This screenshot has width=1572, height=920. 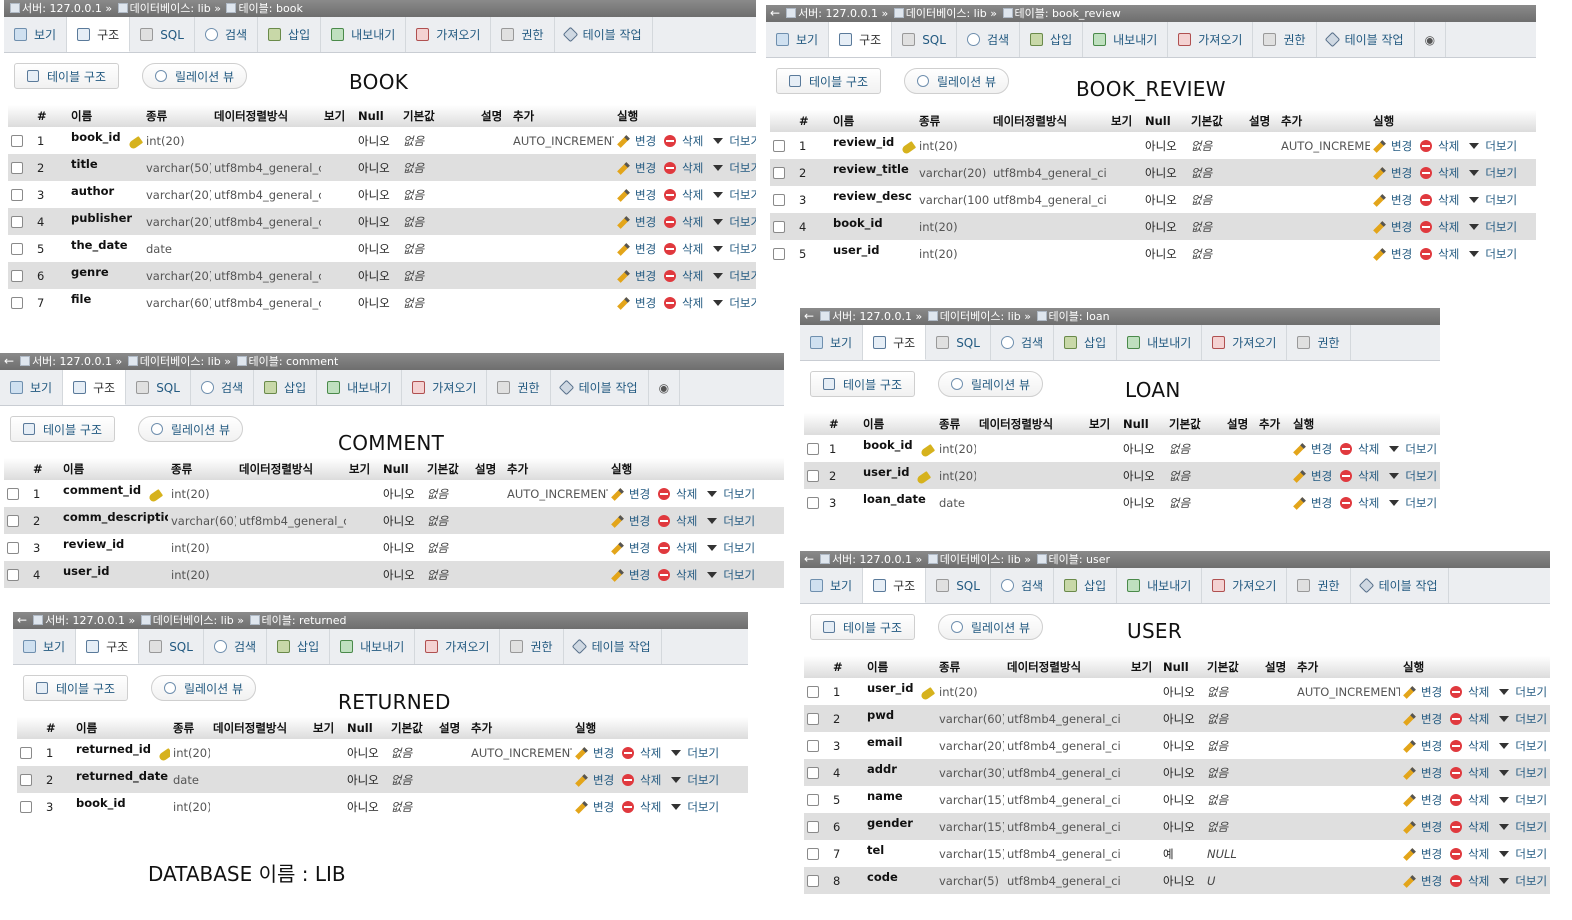 I want to click on tab-2: 구조, so click(x=895, y=585).